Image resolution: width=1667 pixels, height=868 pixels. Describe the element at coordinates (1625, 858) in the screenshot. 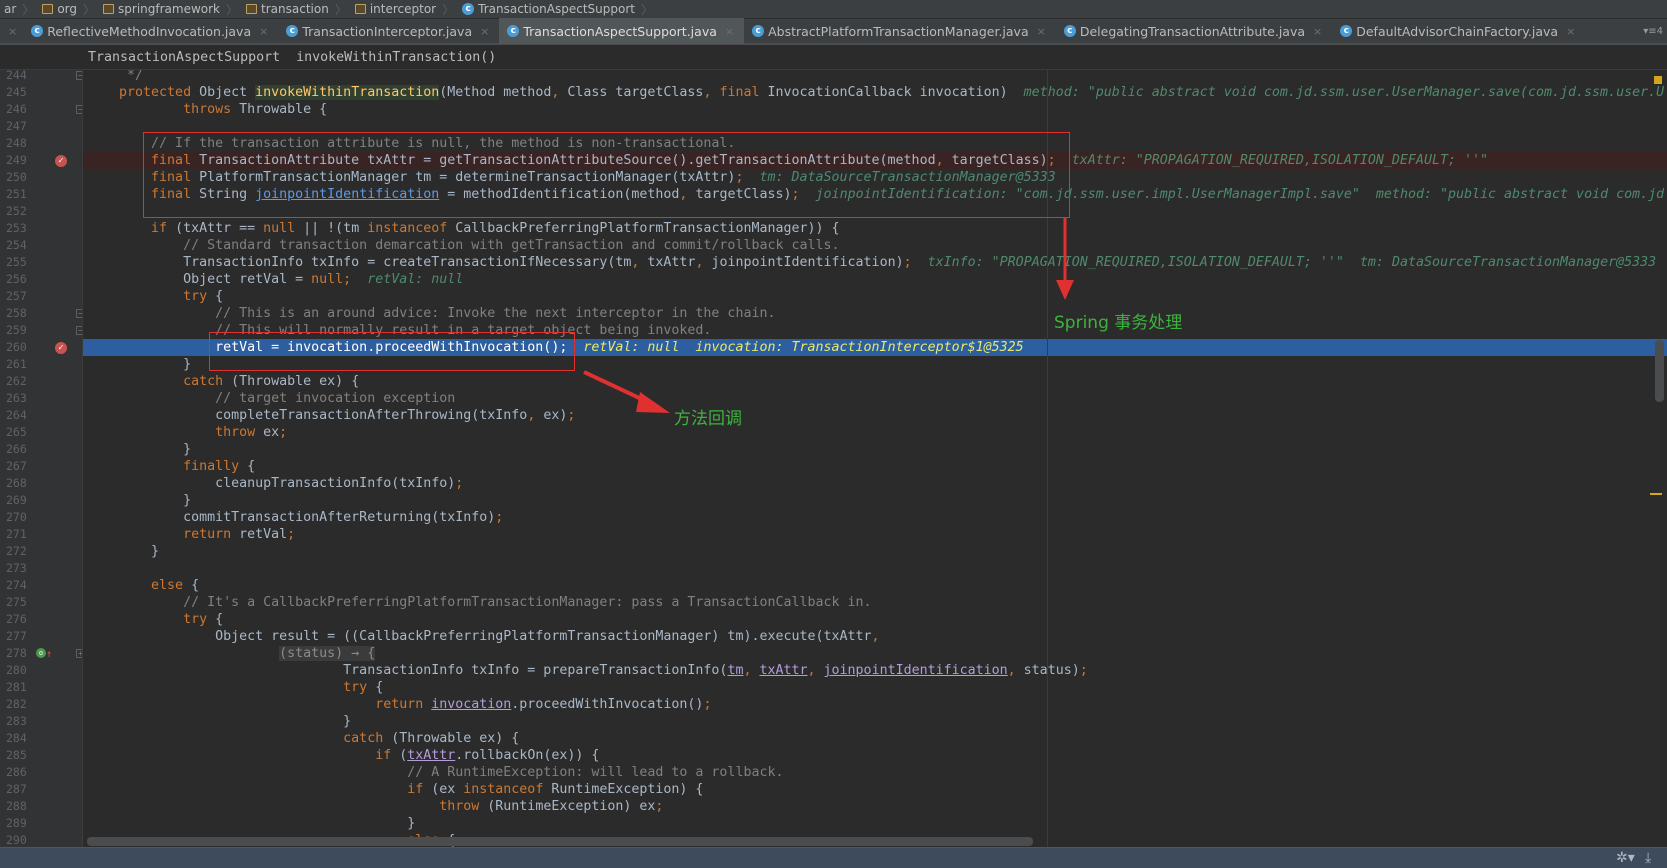

I see `gear-icon: ✲▾` at that location.